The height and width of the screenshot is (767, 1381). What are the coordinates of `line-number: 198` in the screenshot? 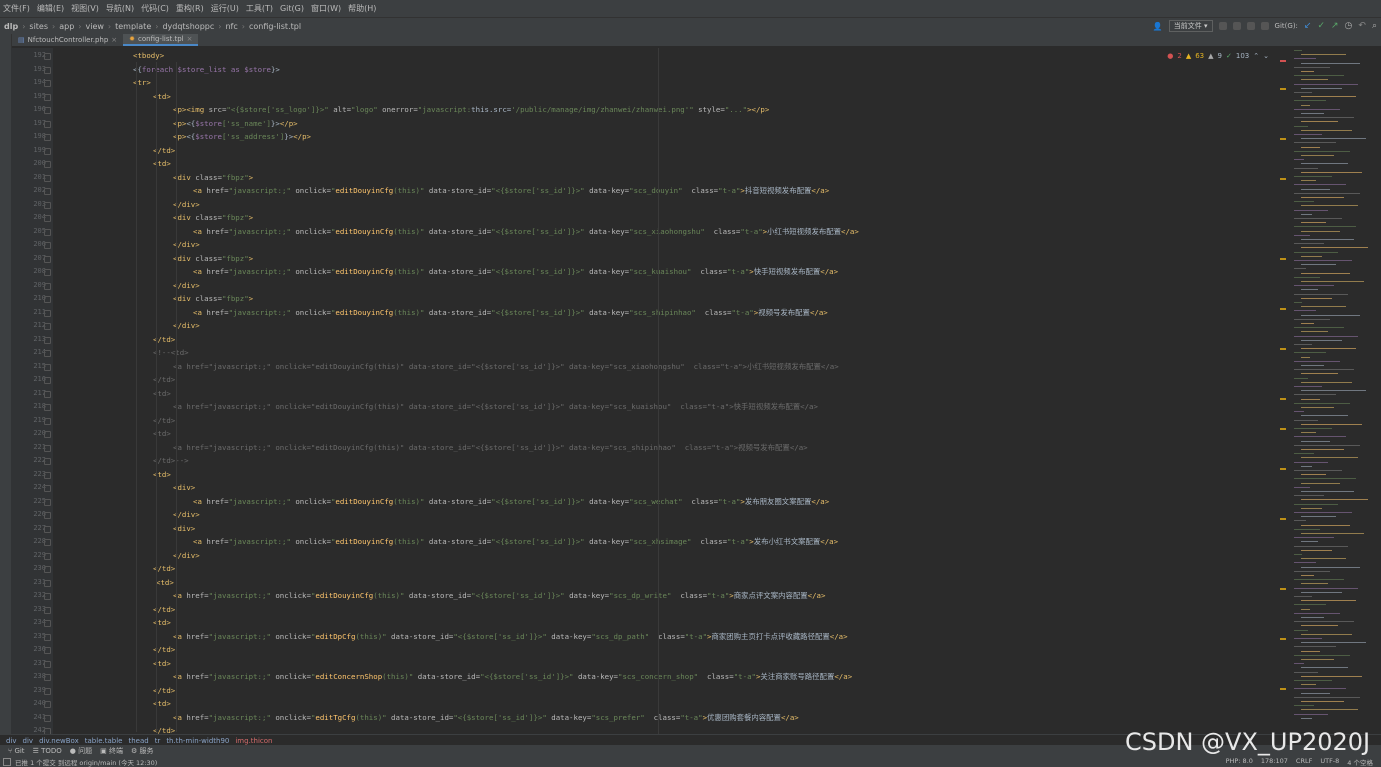 It's located at (34, 137).